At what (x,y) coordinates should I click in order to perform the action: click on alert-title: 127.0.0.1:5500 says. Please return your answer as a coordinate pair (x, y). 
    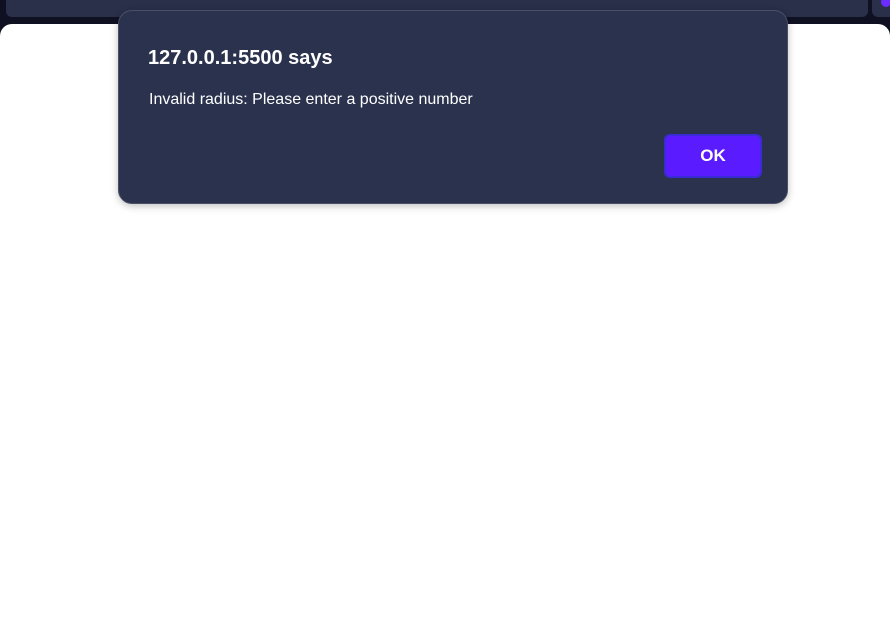
    Looking at the image, I should click on (240, 58).